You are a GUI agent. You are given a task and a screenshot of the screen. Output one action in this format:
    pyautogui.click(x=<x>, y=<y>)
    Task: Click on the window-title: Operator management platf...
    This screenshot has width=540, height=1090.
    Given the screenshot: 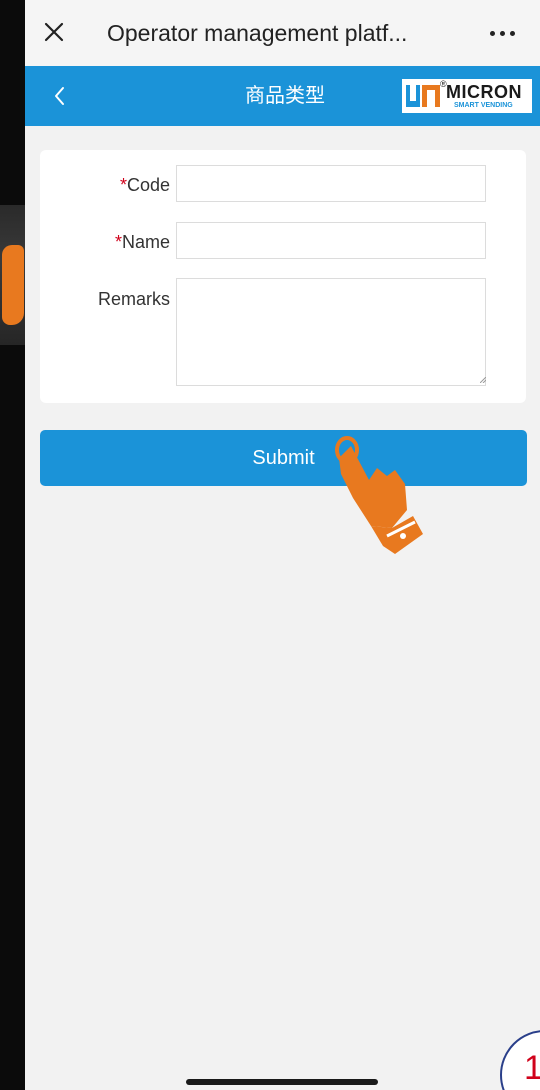 What is the action you would take?
    pyautogui.click(x=257, y=33)
    